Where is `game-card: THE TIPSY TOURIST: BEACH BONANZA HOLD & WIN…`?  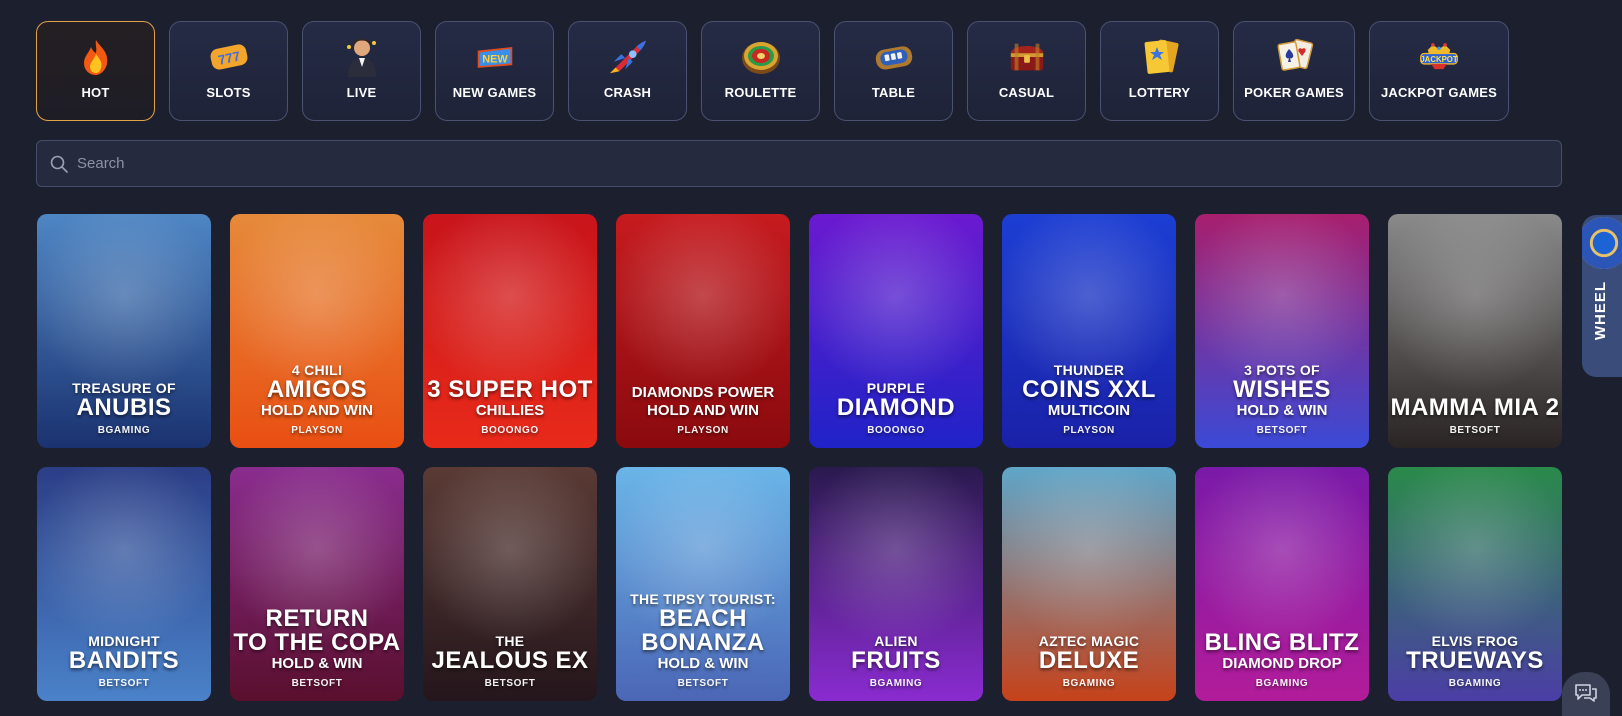
game-card: THE TIPSY TOURIST: BEACH BONANZA HOLD & WIN… is located at coordinates (703, 584).